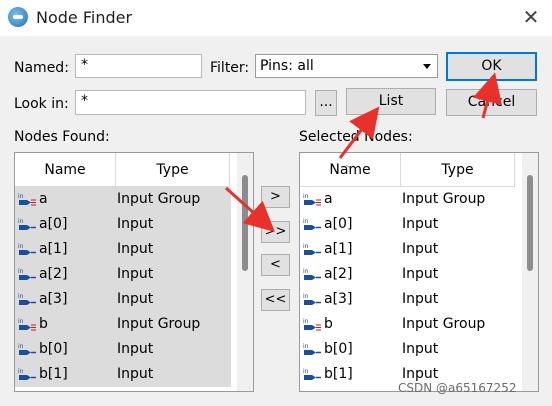  Describe the element at coordinates (41, 68) in the screenshot. I see `named-label: Named:` at that location.